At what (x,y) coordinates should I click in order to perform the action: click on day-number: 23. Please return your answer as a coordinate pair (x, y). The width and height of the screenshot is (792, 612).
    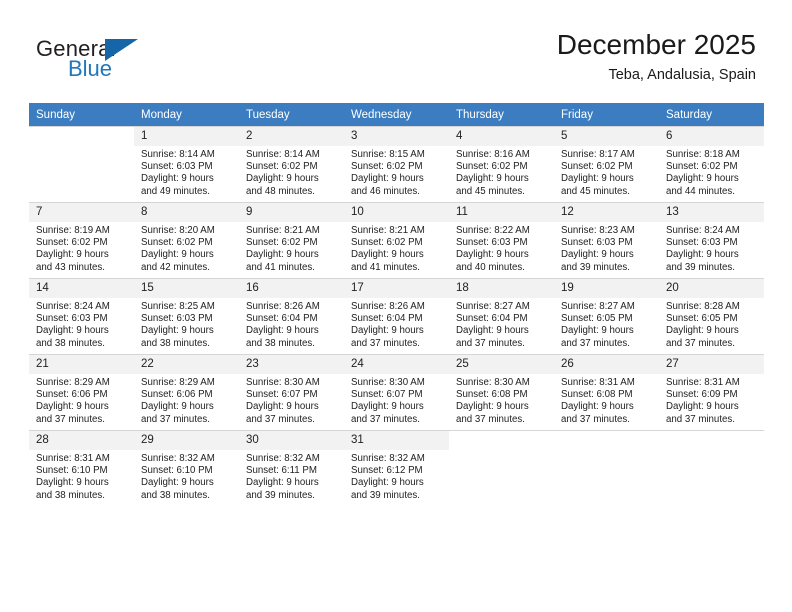
    Looking at the image, I should click on (291, 364).